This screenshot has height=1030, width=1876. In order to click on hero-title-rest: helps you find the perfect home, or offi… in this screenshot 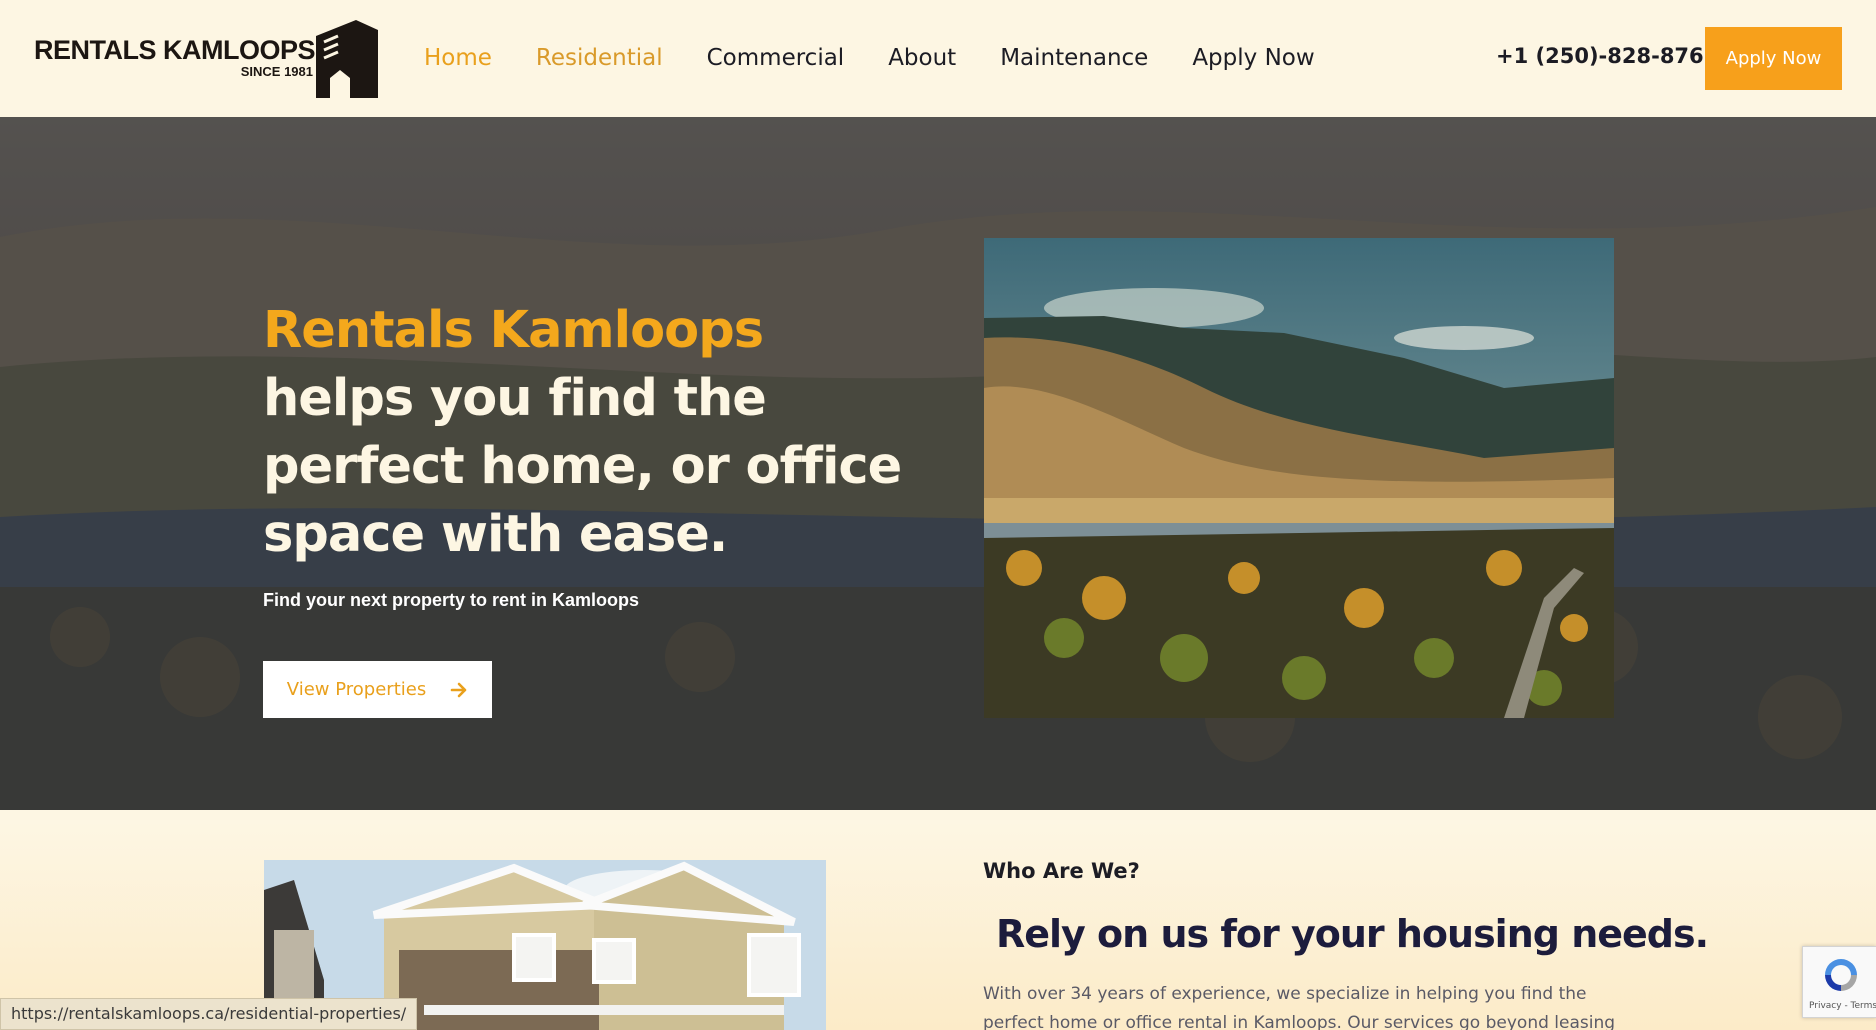, I will do `click(582, 466)`.